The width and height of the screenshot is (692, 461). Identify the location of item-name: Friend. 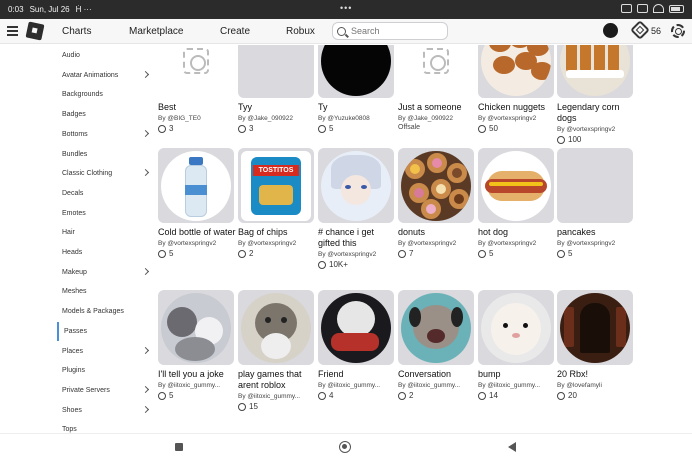
(358, 374).